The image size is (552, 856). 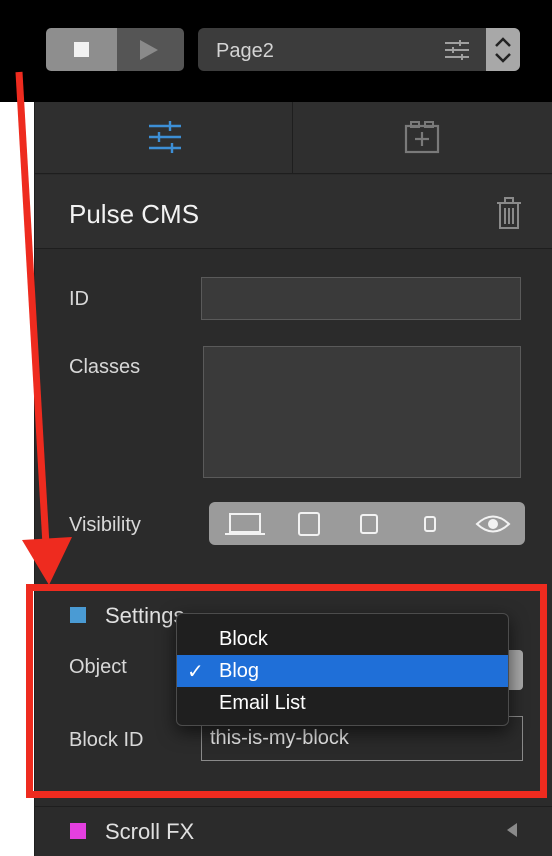 What do you see at coordinates (105, 525) in the screenshot?
I see `visibility-label: Visibility` at bounding box center [105, 525].